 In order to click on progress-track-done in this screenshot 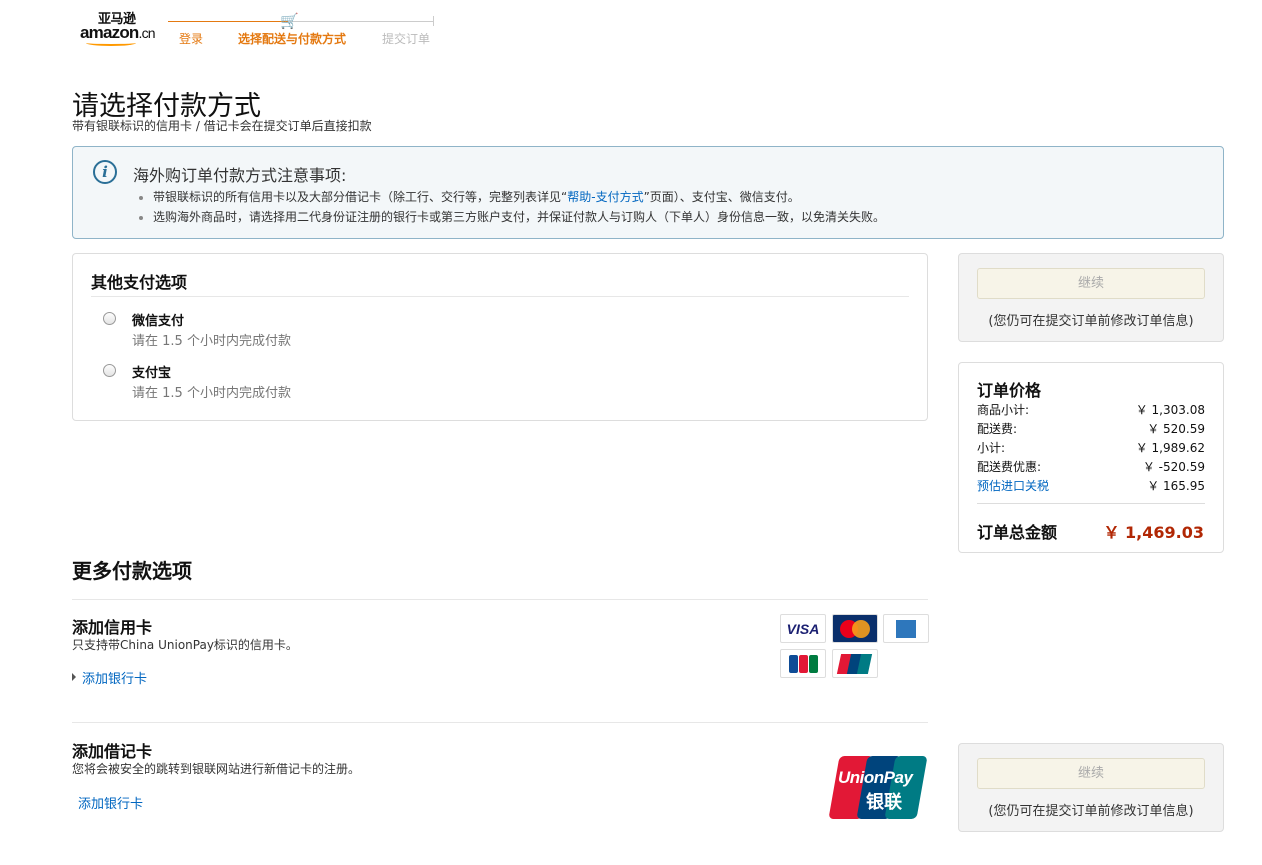, I will do `click(228, 21)`.